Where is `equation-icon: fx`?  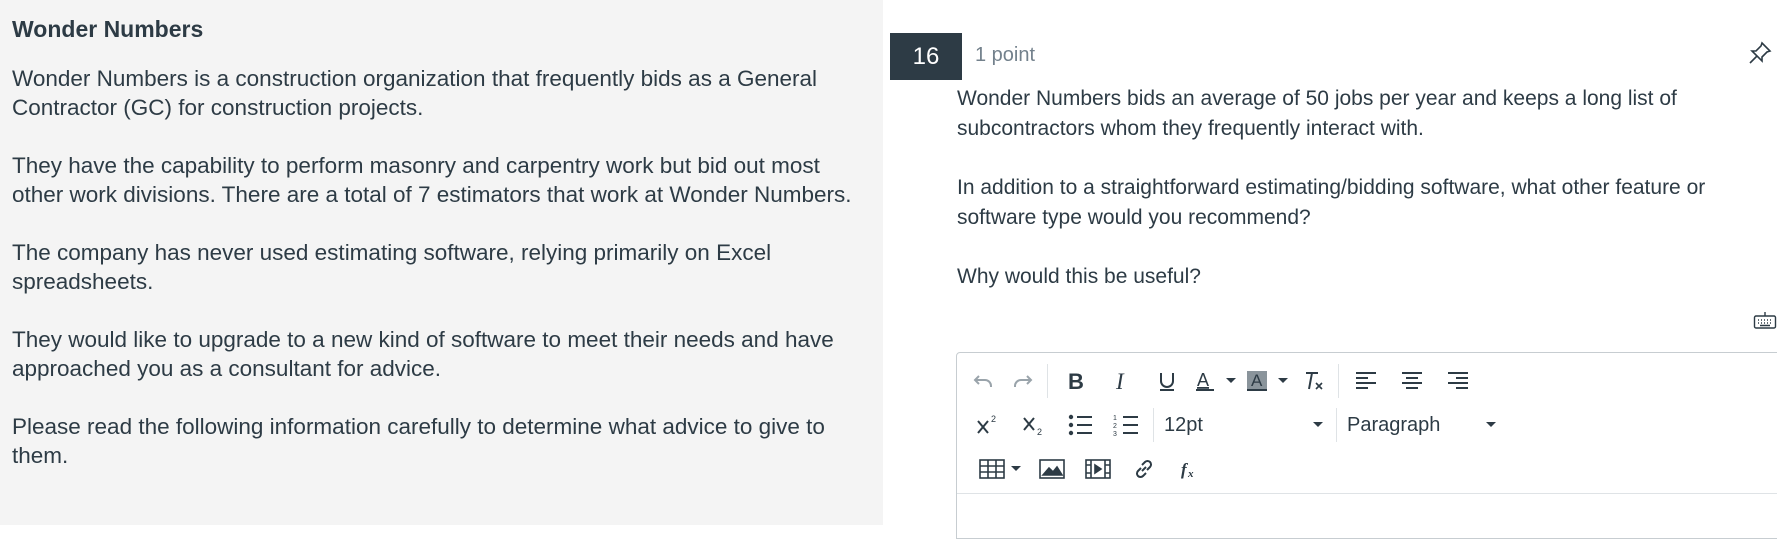 equation-icon: fx is located at coordinates (1190, 469).